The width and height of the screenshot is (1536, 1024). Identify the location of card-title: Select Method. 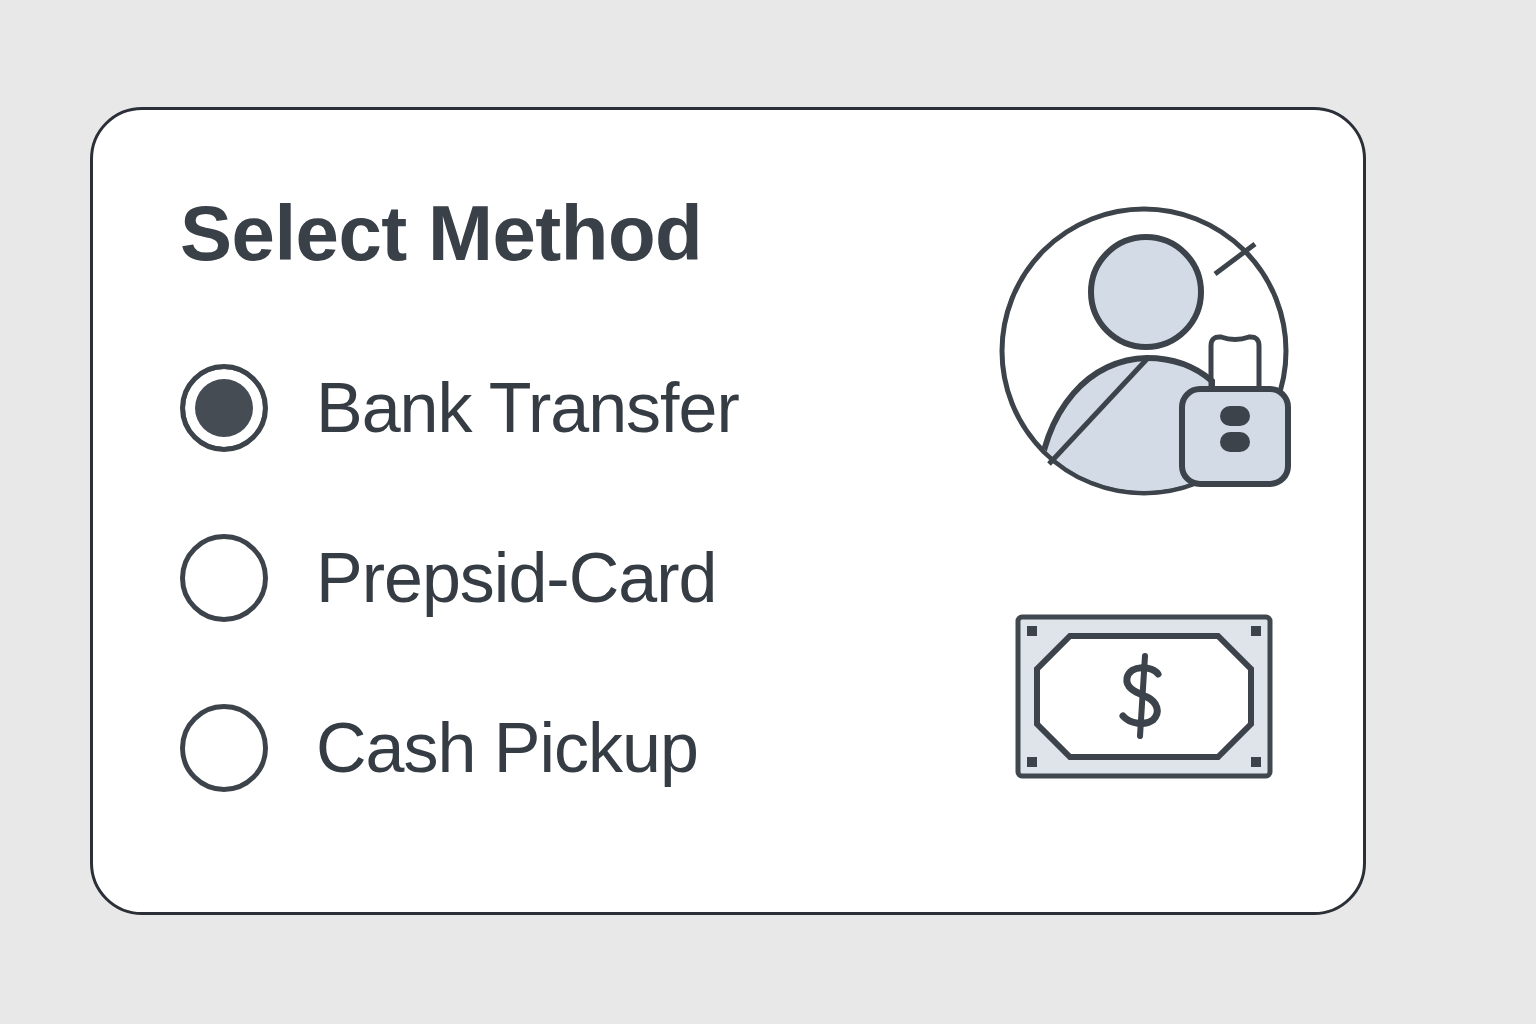
(442, 233).